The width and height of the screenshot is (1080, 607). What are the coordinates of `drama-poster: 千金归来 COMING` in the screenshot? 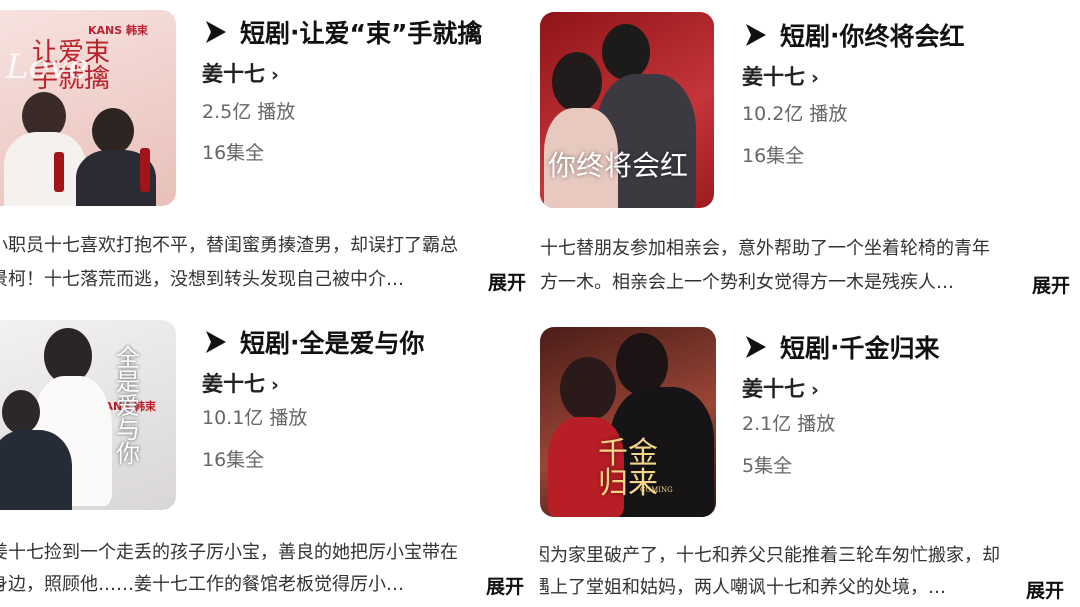 It's located at (628, 422).